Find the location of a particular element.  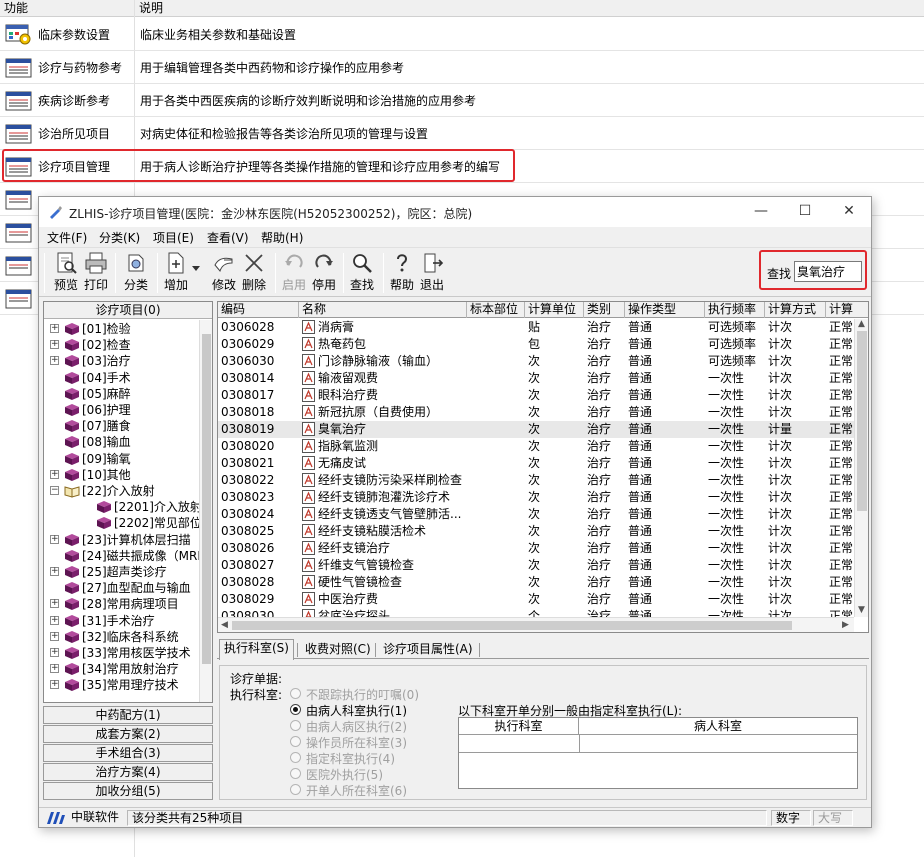

scroll-down-icon: ▼ is located at coordinates (861, 610).